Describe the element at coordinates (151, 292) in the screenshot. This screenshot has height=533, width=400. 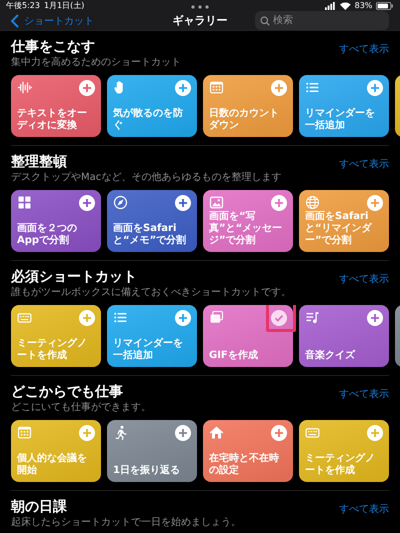
I see `section-subtitle: 誰もがツールボックスに備えておくべきショートカットです。` at that location.